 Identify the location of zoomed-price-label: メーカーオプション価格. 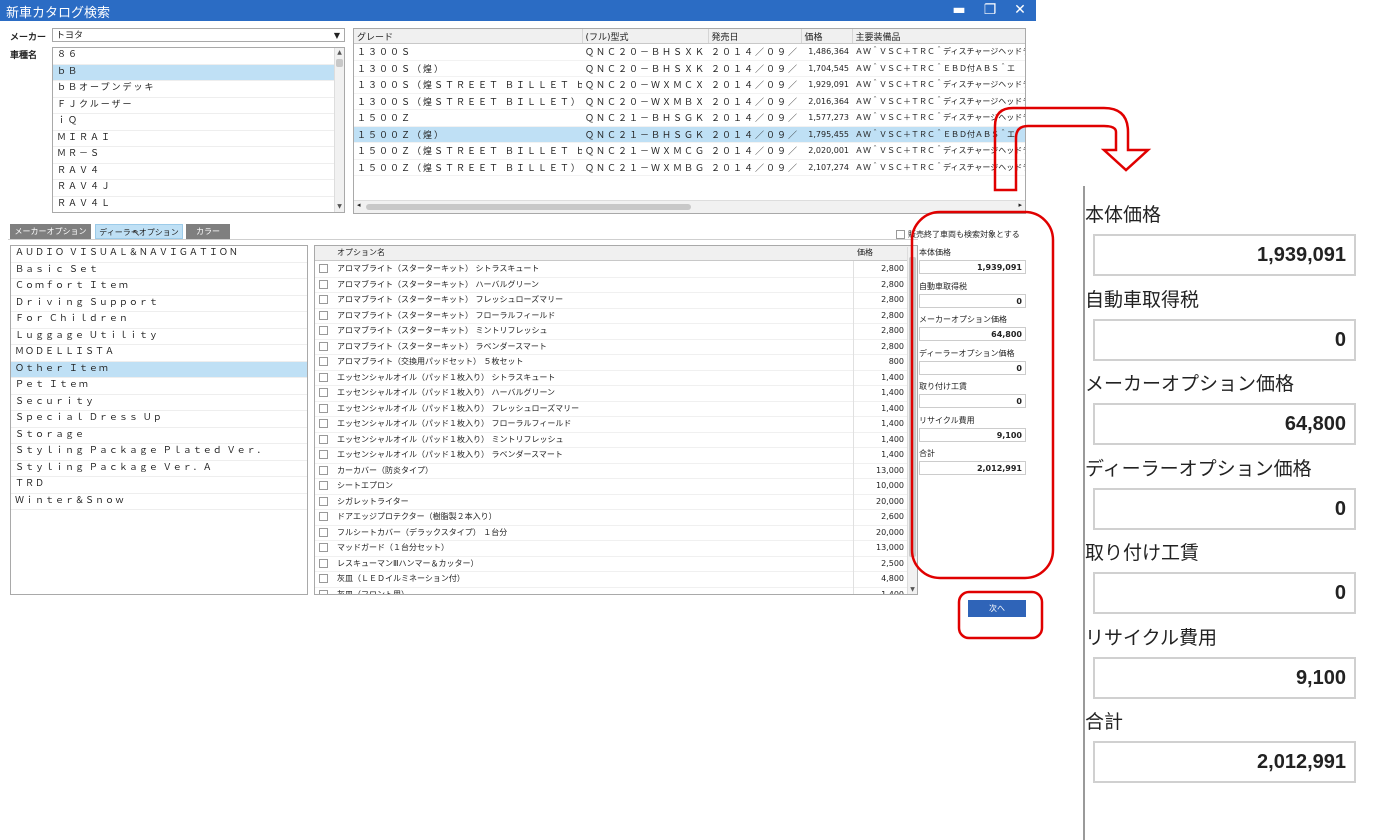
(1190, 384).